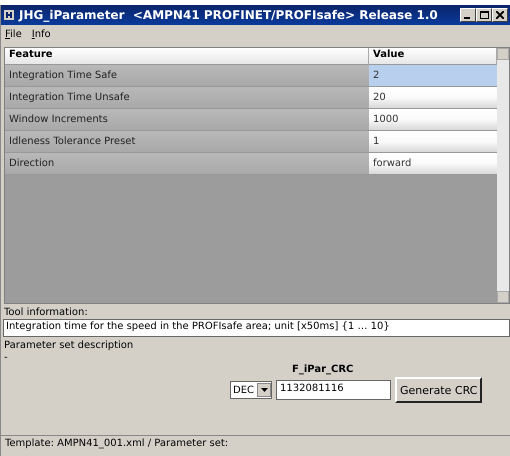  I want to click on maximize-button, so click(484, 15).